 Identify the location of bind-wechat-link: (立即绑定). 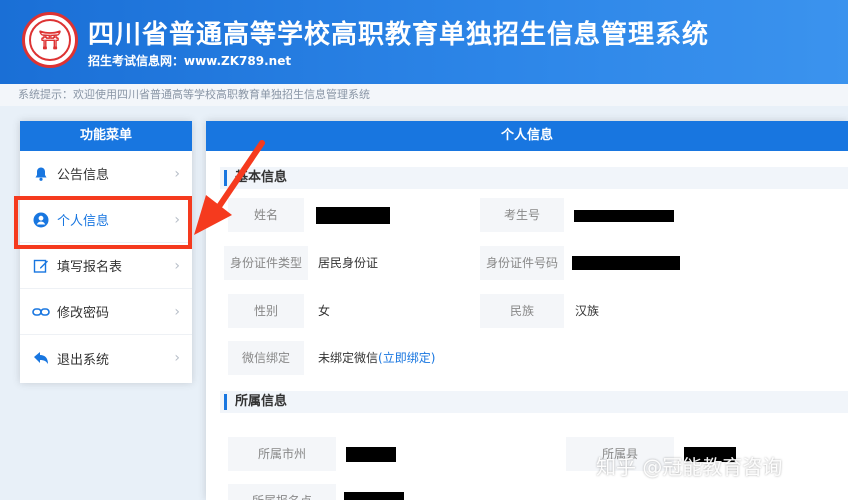
(406, 358).